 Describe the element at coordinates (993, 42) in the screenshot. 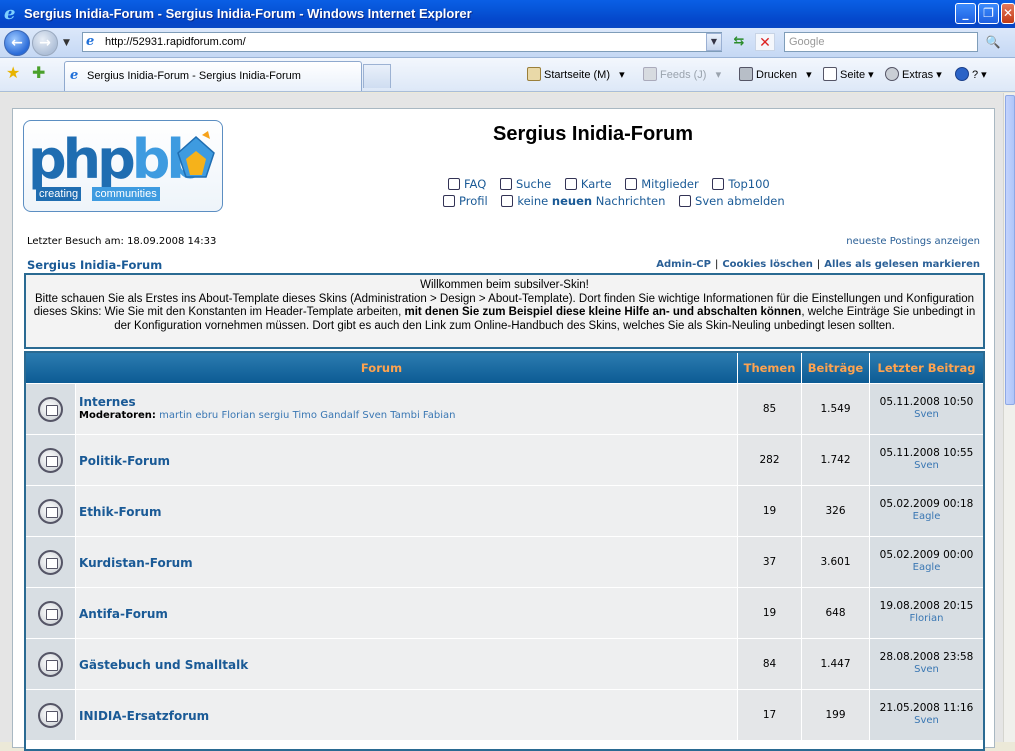

I see `search-icon: 🔍` at that location.